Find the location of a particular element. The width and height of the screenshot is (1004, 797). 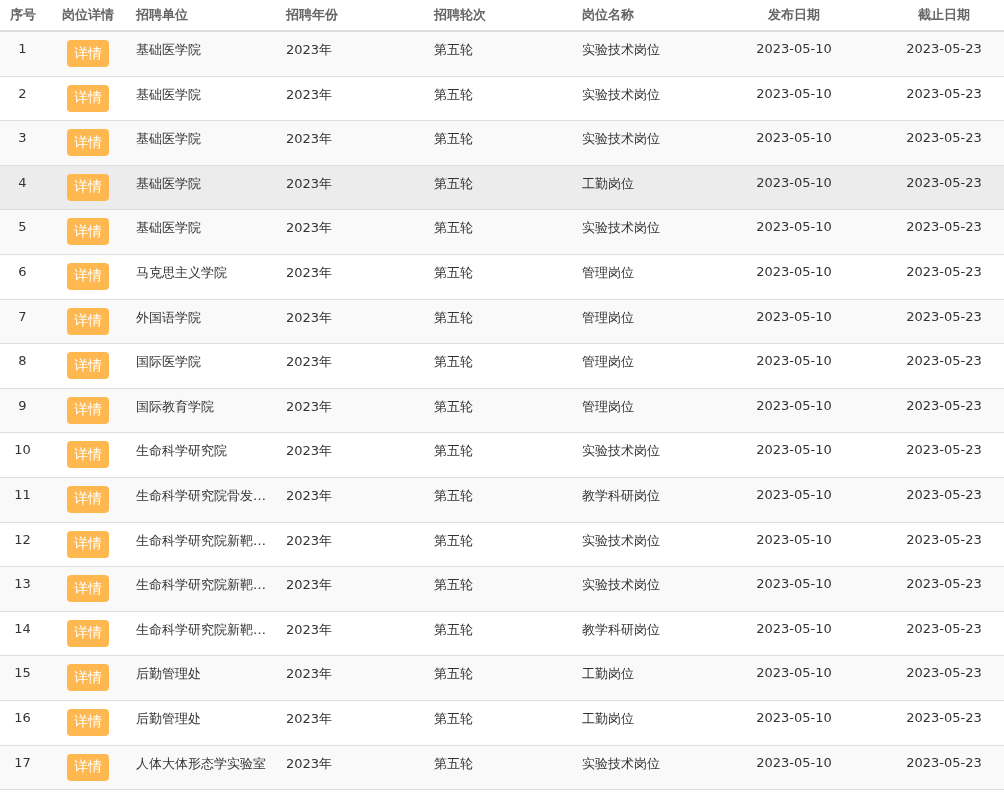

table-cell-text: 5 is located at coordinates (22, 226).